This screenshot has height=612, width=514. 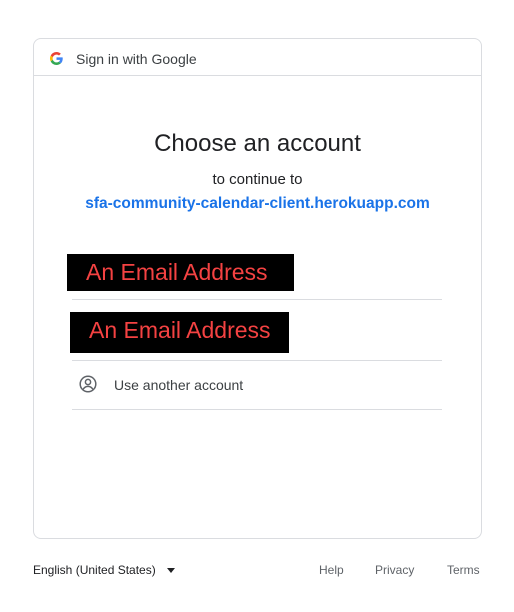 I want to click on language-label: English (United States), so click(x=94, y=570).